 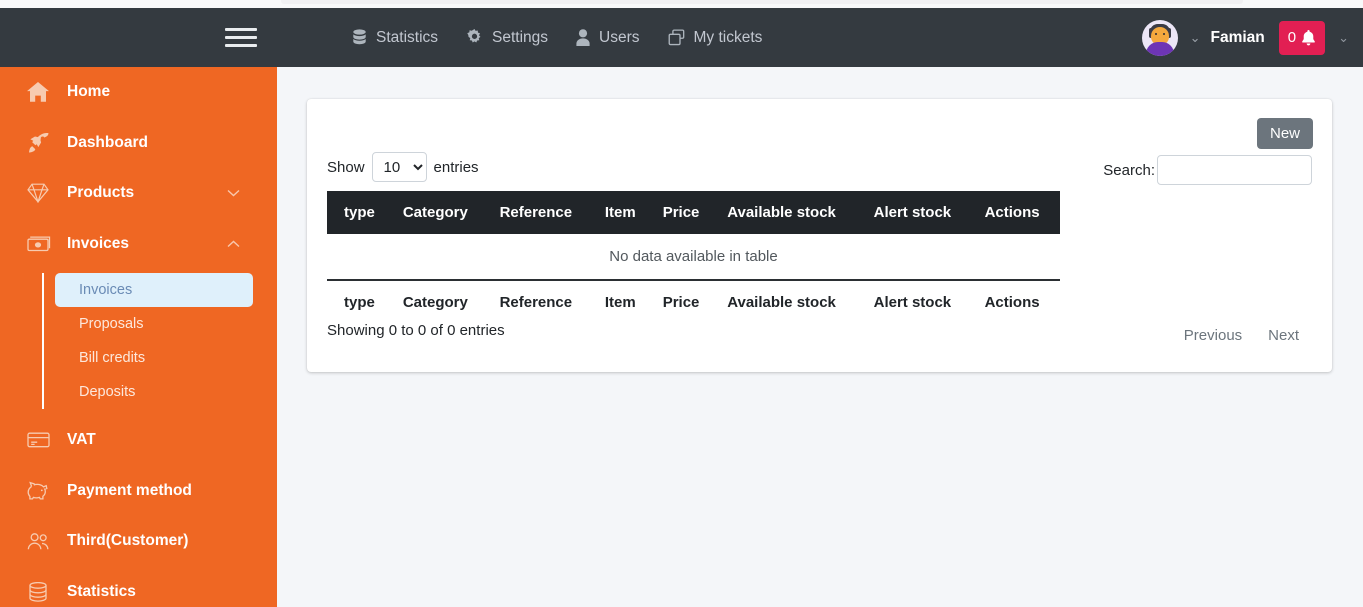 What do you see at coordinates (42, 244) in the screenshot?
I see `money-icon` at bounding box center [42, 244].